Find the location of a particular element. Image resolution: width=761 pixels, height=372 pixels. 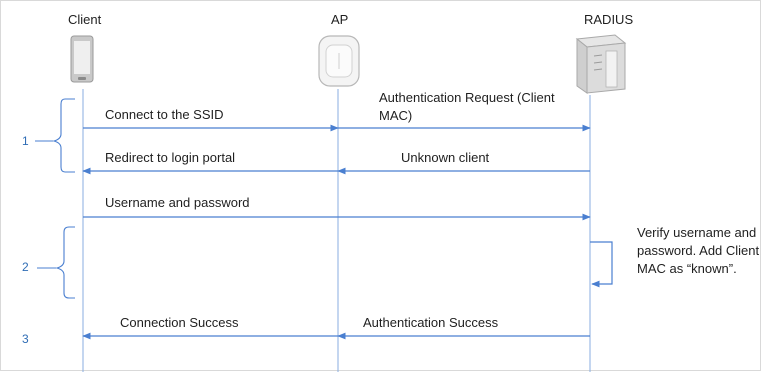

participant-radius-label: RADIUS is located at coordinates (609, 19).